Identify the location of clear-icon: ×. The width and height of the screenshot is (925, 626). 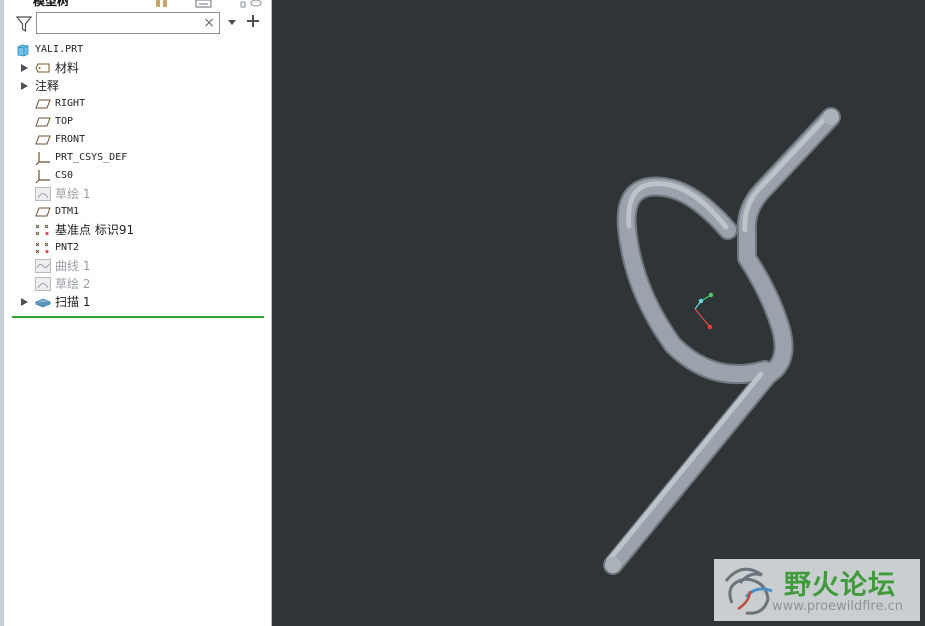
(209, 23).